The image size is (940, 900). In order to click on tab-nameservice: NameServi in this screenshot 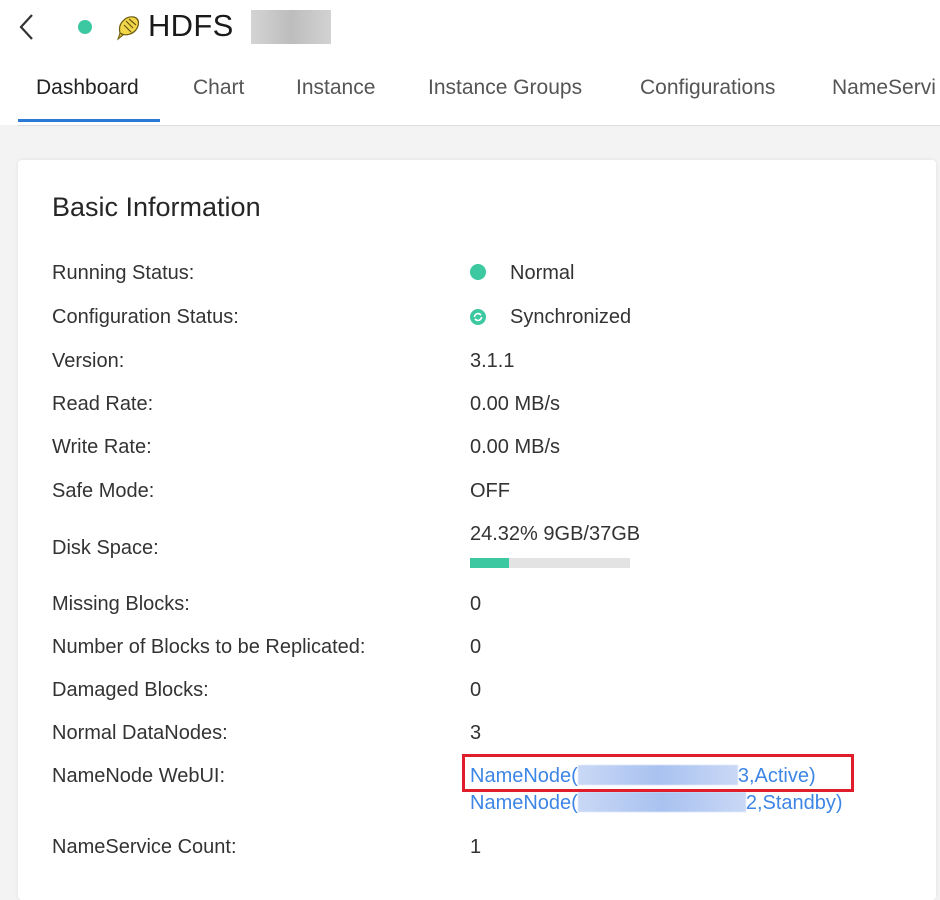, I will do `click(884, 95)`.